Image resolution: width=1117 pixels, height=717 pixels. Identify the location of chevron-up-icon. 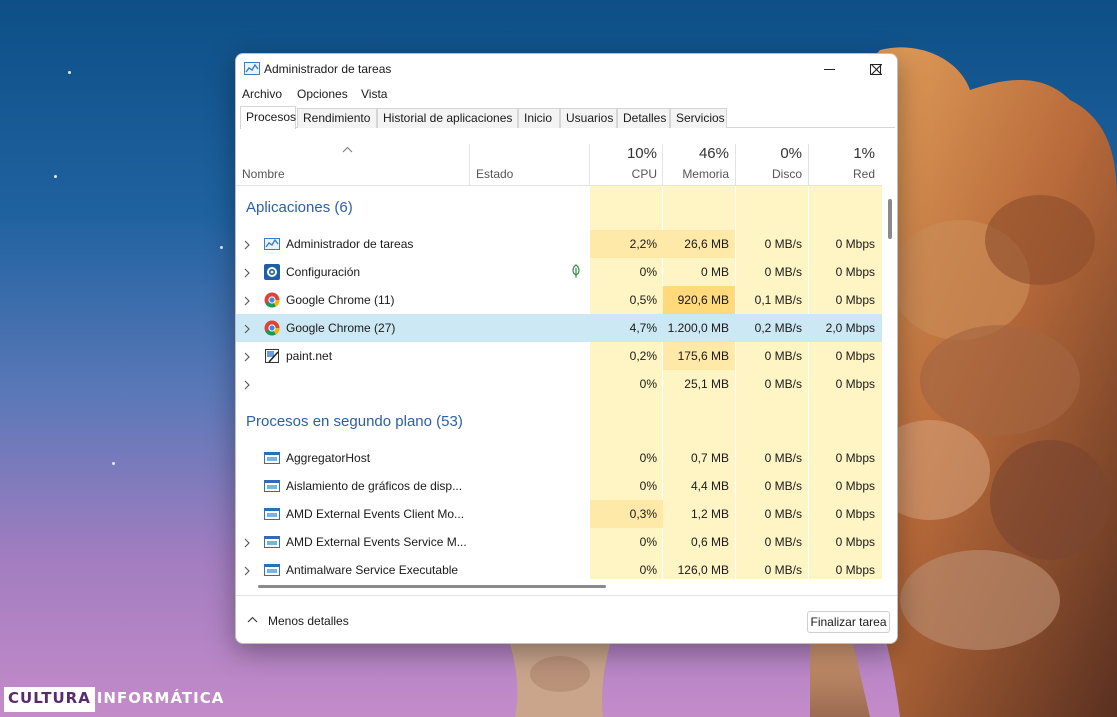
(252, 619).